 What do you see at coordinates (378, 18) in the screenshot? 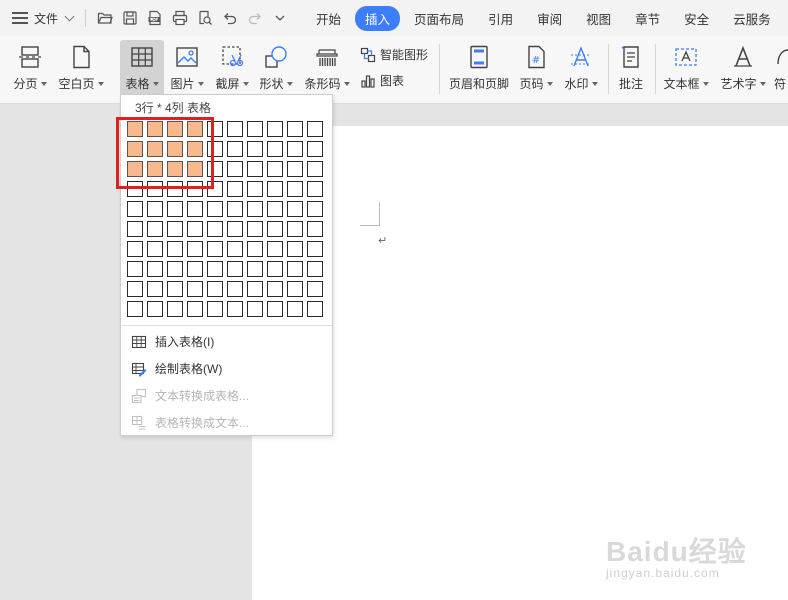
I see `tab-insert: 插入` at bounding box center [378, 18].